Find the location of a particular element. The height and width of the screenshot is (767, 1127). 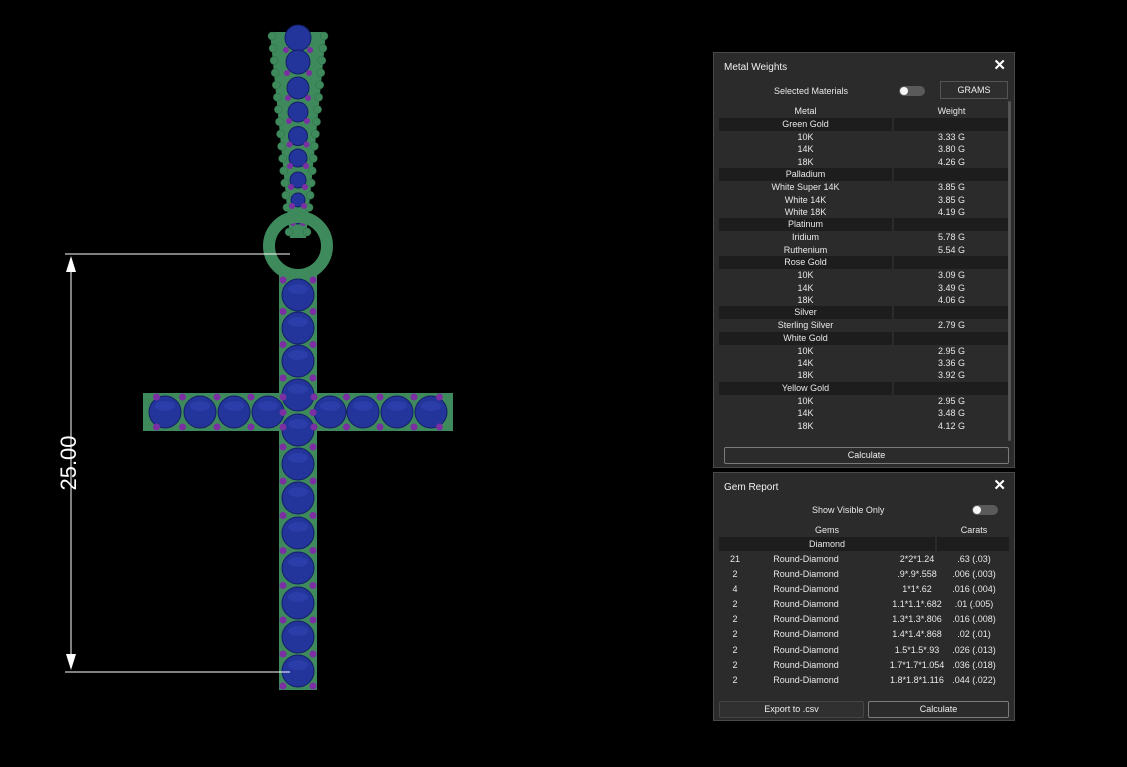

metal-column-header: Metal is located at coordinates (805, 111).